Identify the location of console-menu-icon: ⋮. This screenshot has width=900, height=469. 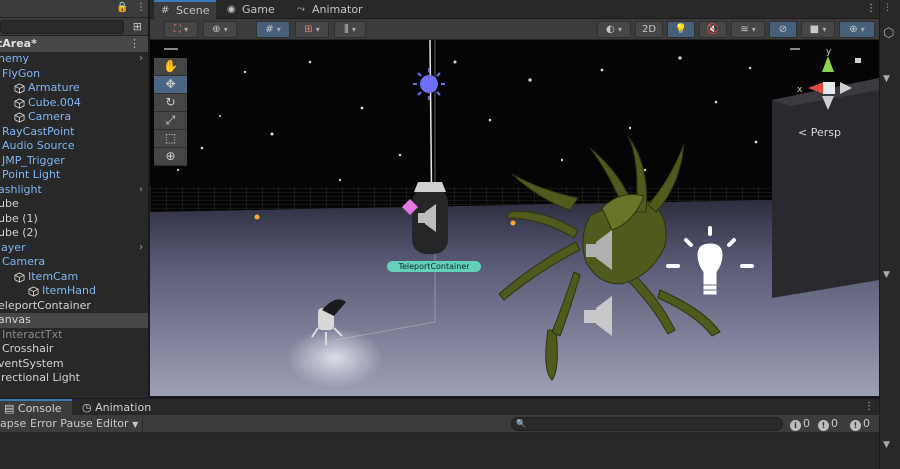
(869, 406).